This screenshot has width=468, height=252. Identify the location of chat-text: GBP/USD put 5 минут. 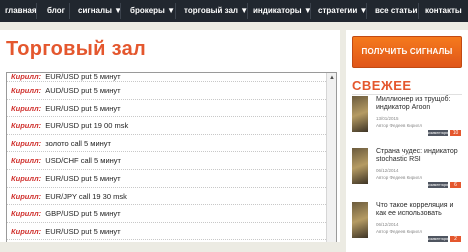
(83, 214).